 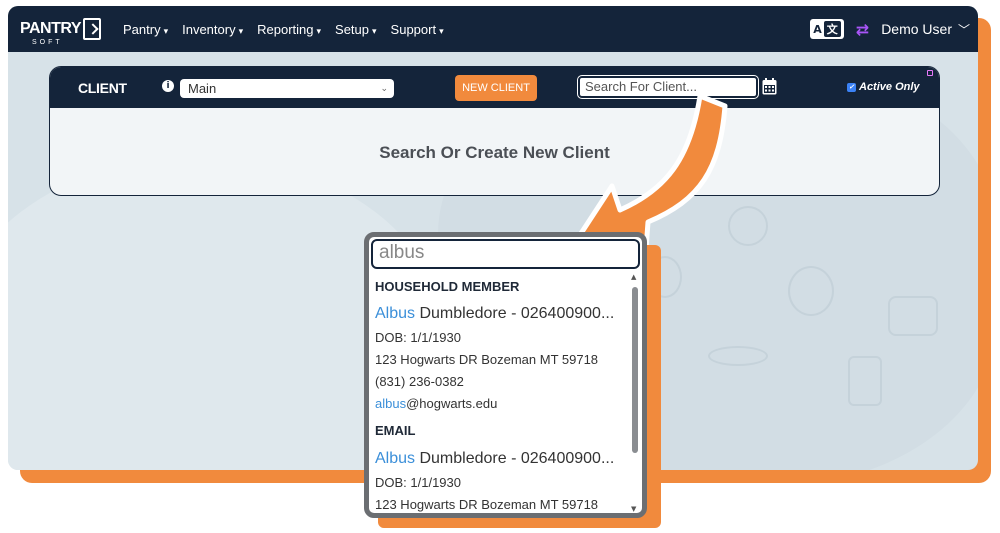 What do you see at coordinates (356, 29) in the screenshot?
I see `menu-setup: Setup ▾` at bounding box center [356, 29].